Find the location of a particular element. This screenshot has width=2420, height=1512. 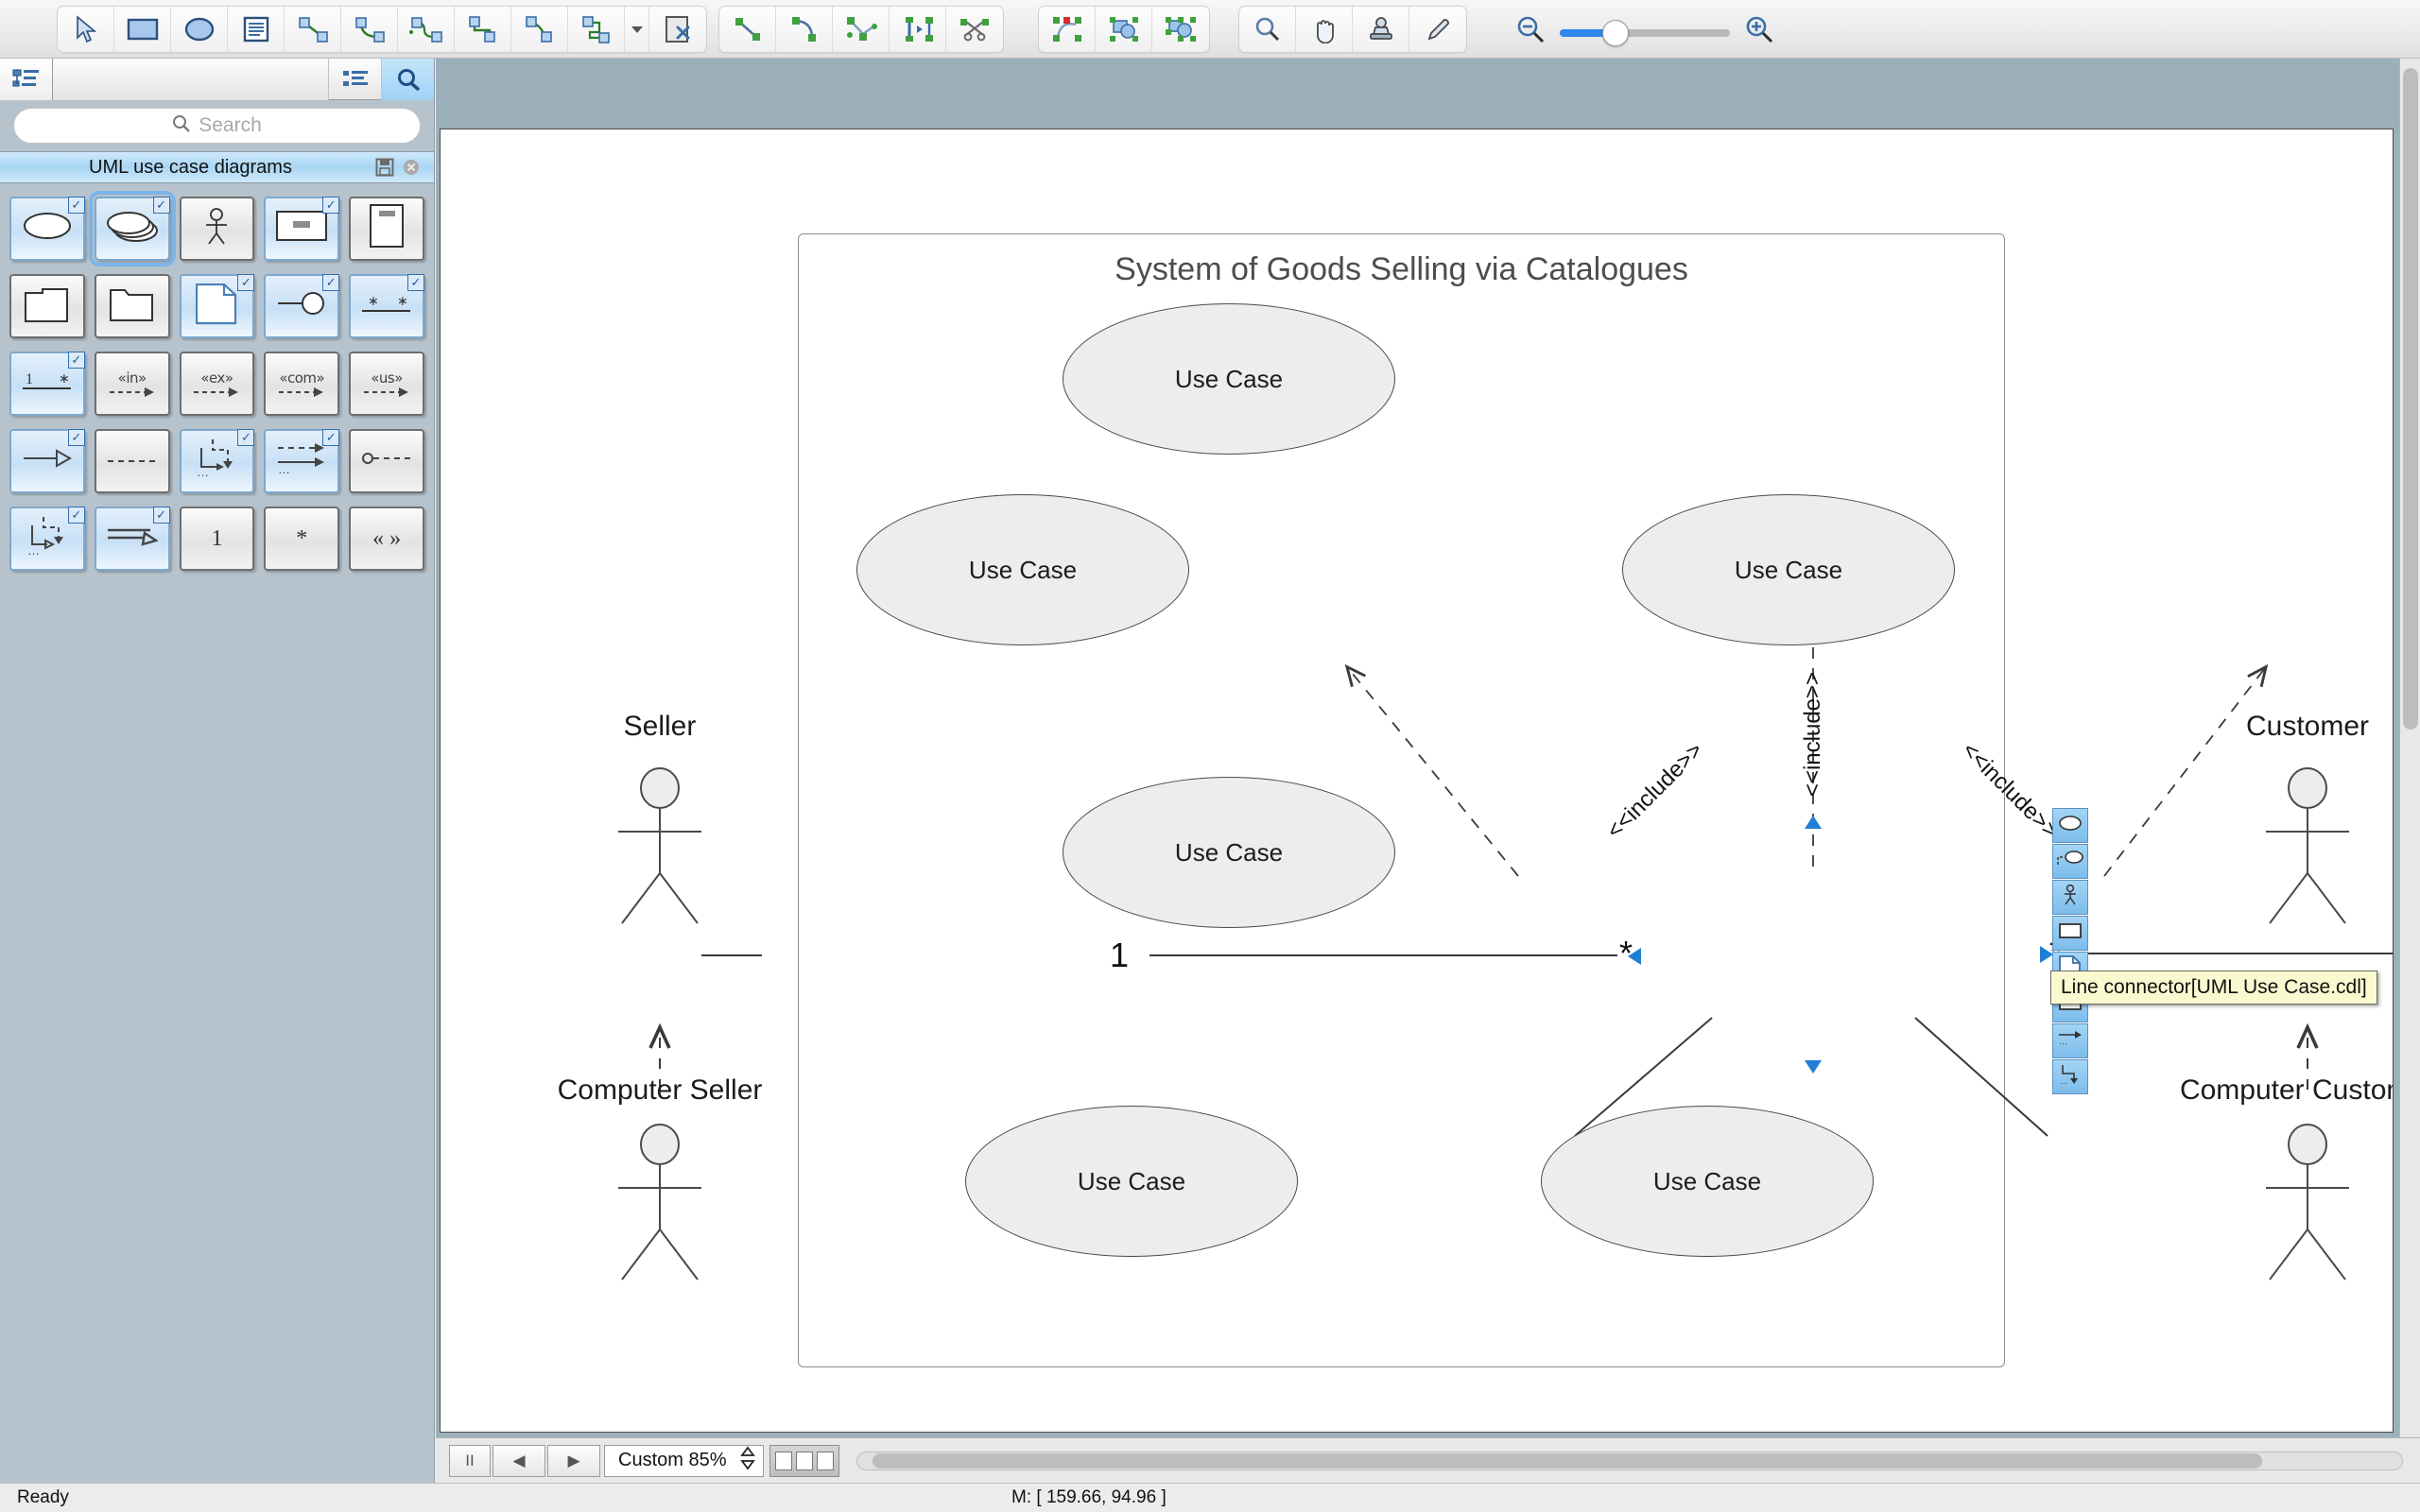

page-indicator is located at coordinates (804, 1460).